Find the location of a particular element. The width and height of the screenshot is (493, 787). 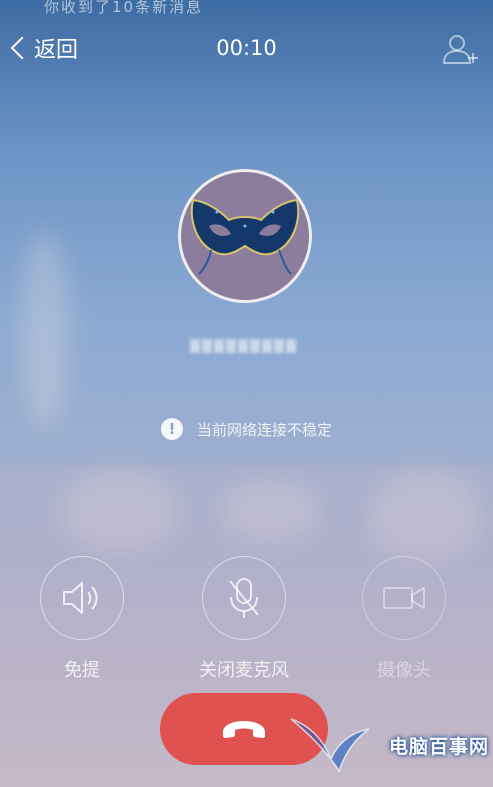

mute-mic-circle is located at coordinates (244, 598).